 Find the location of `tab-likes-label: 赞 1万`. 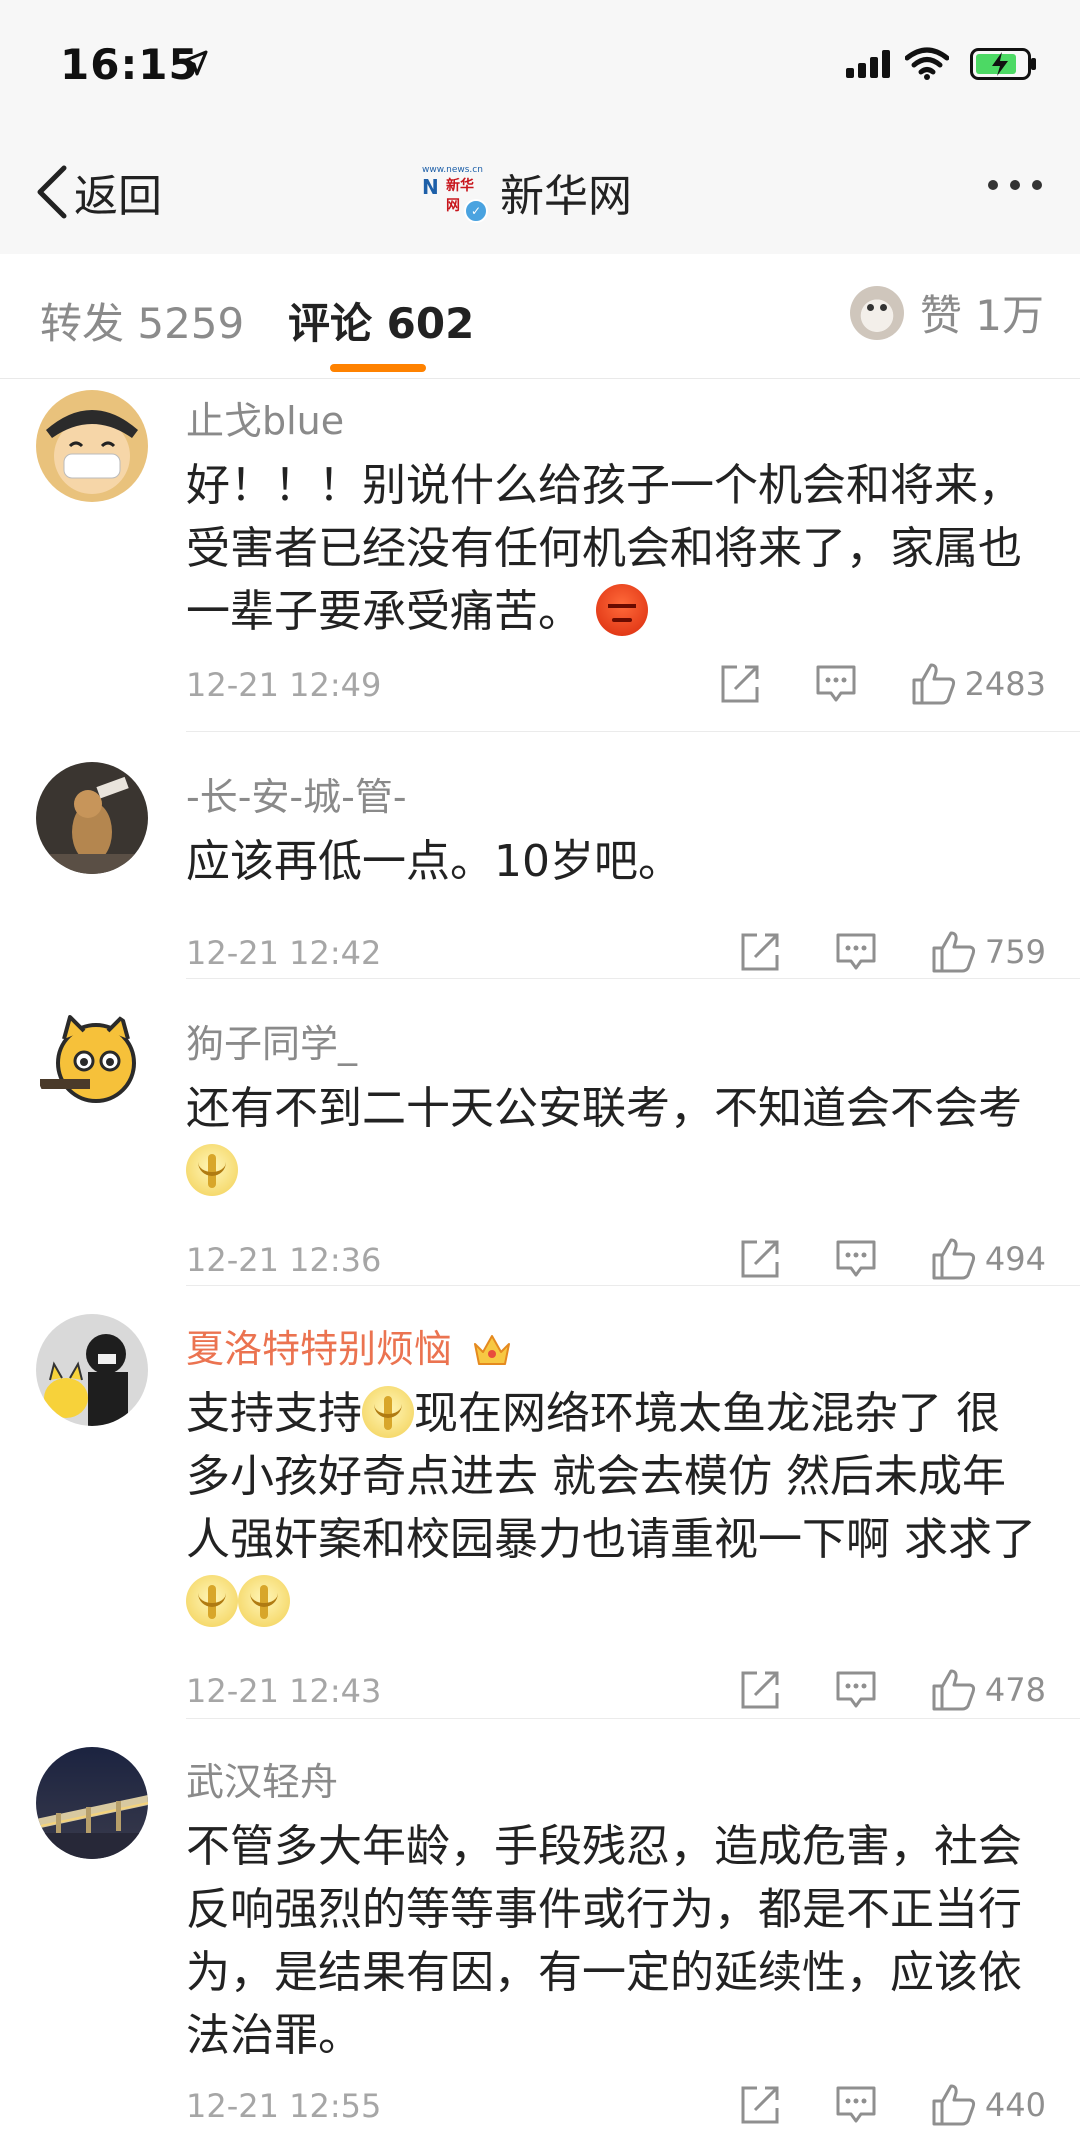

tab-likes-label: 赞 1万 is located at coordinates (981, 315).